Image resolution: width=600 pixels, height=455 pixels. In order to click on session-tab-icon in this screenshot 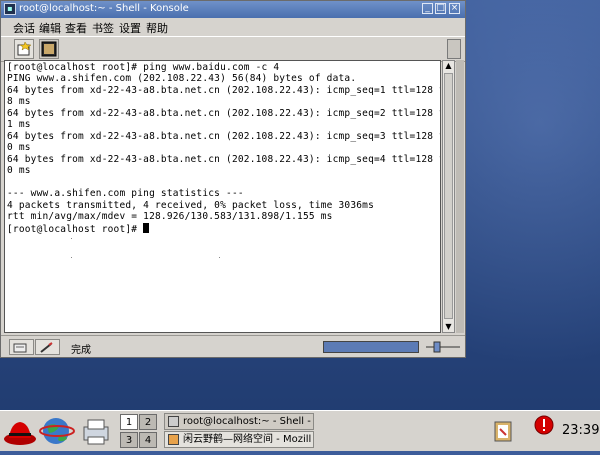, I will do `click(20, 348)`.